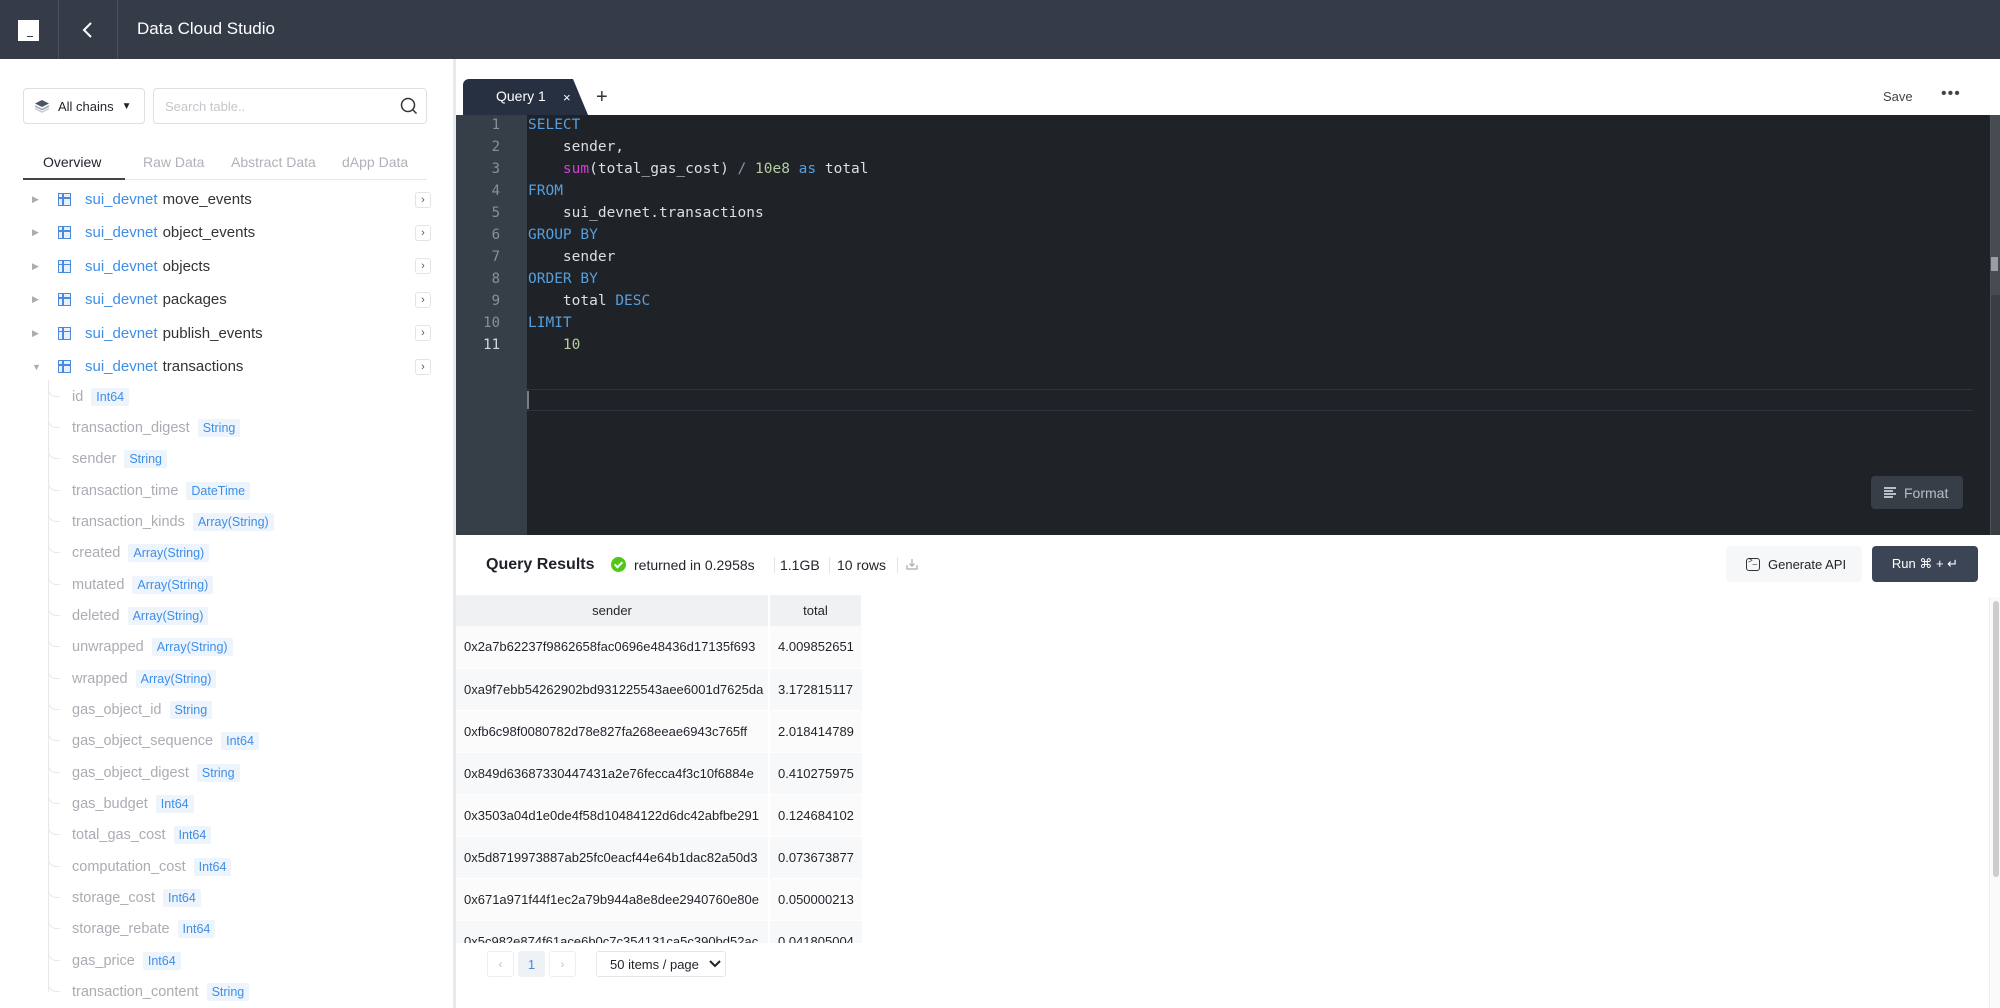 This screenshot has height=1008, width=2000. I want to click on download-icon, so click(912, 564).